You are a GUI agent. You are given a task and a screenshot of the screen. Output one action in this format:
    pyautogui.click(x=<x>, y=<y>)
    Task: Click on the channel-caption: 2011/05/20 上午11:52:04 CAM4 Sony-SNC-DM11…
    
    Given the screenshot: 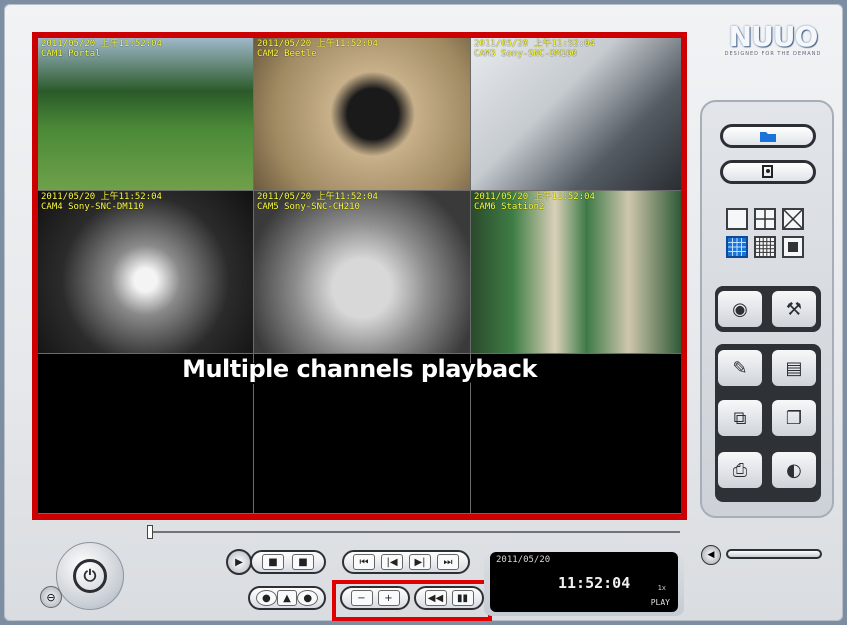 What is the action you would take?
    pyautogui.click(x=101, y=202)
    